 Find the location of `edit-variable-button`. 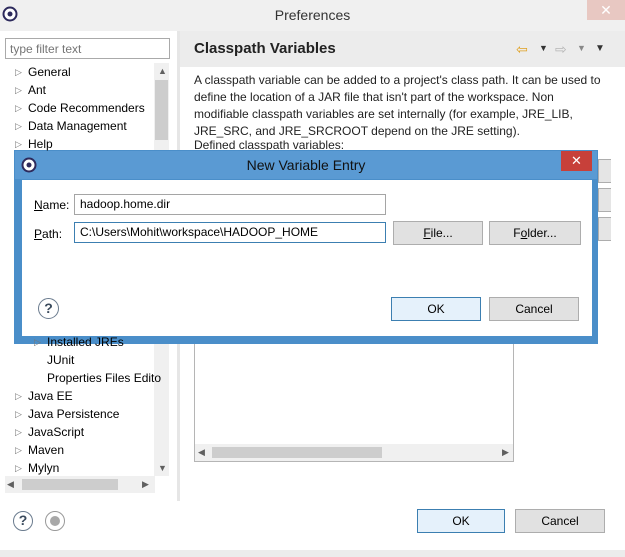

edit-variable-button is located at coordinates (604, 200).